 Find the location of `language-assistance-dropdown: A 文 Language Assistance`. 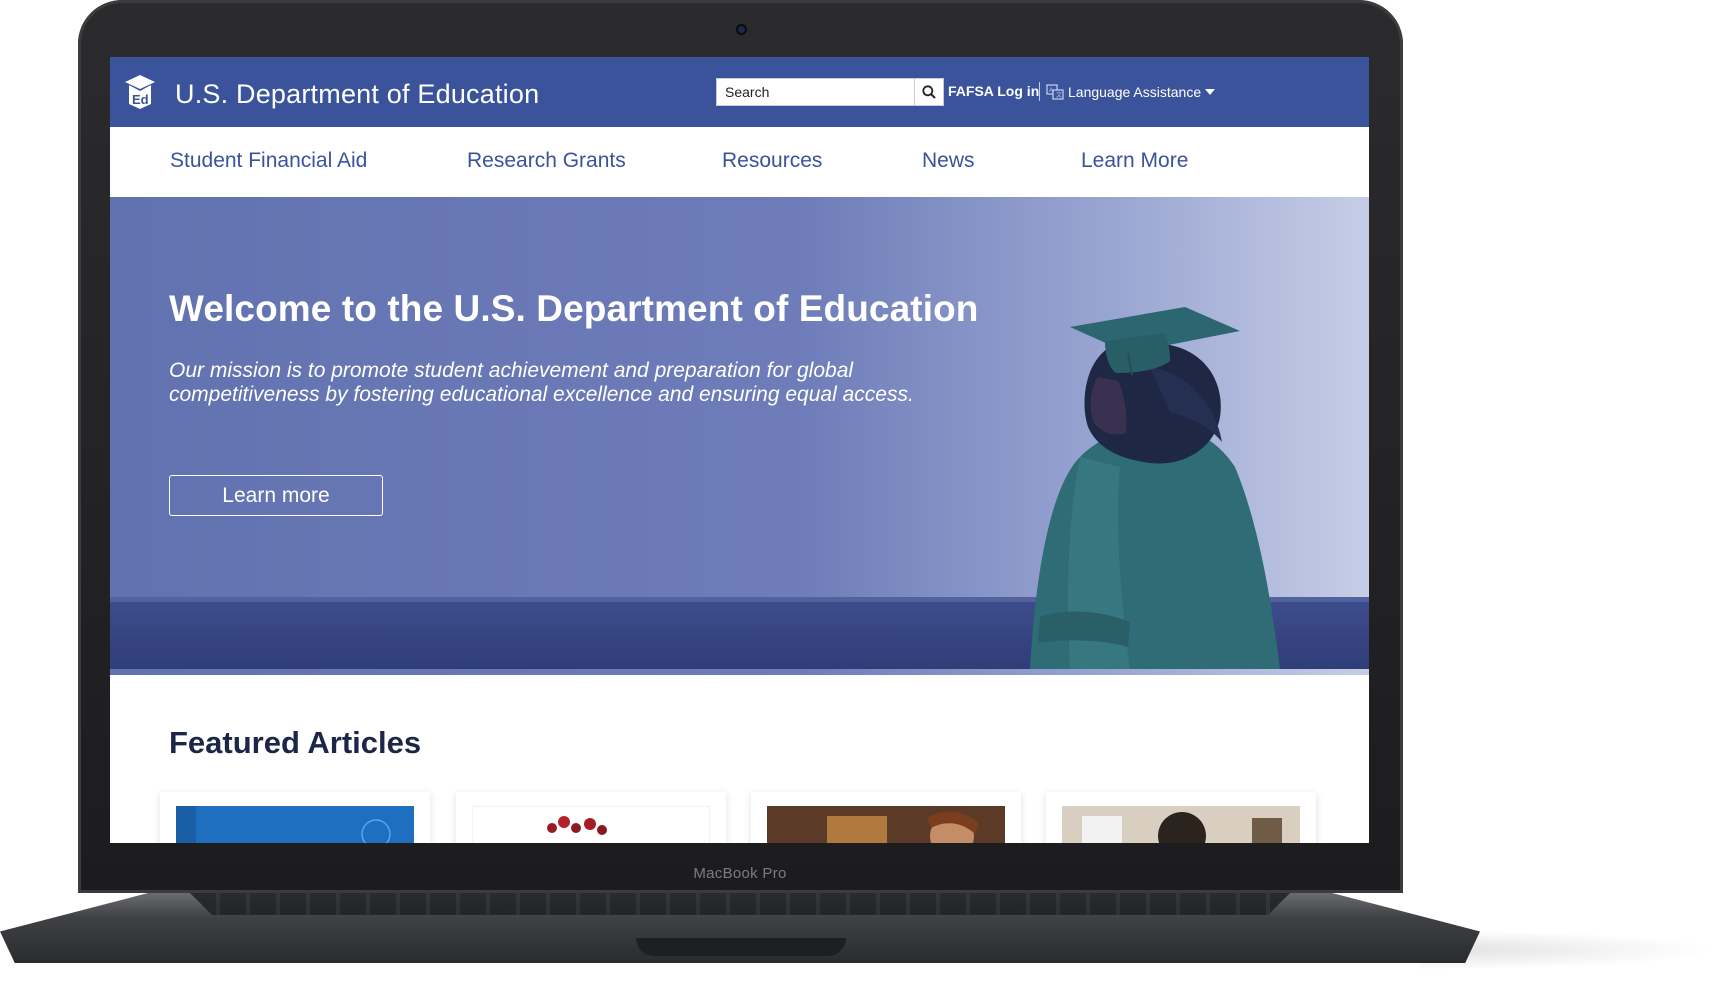

language-assistance-dropdown: A 文 Language Assistance is located at coordinates (1131, 92).